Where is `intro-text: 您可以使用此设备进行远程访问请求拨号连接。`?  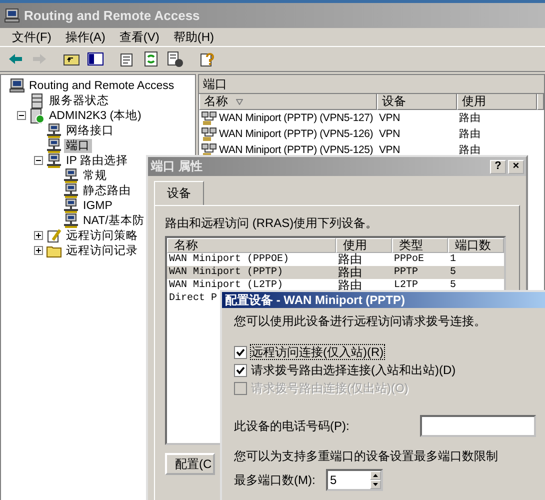
intro-text: 您可以使用此设备进行远程访问请求拨号连接。 is located at coordinates (360, 321).